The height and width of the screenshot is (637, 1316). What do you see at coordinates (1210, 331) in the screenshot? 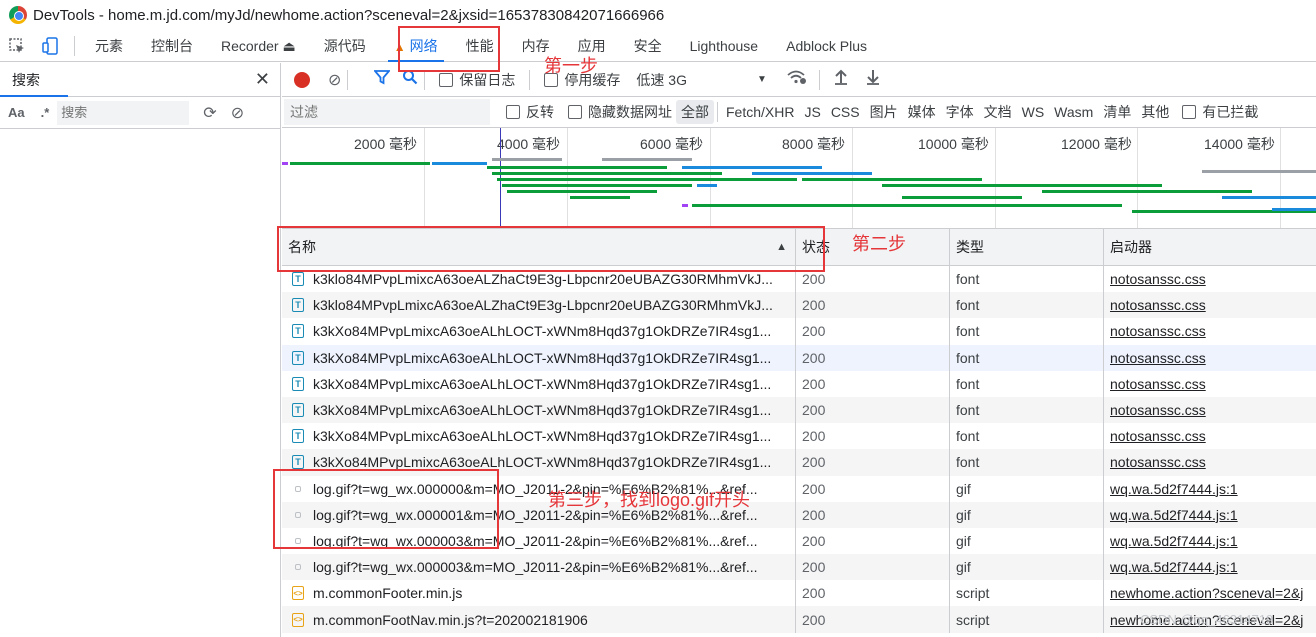
I see `cell-initiator: notosanssc.css` at bounding box center [1210, 331].